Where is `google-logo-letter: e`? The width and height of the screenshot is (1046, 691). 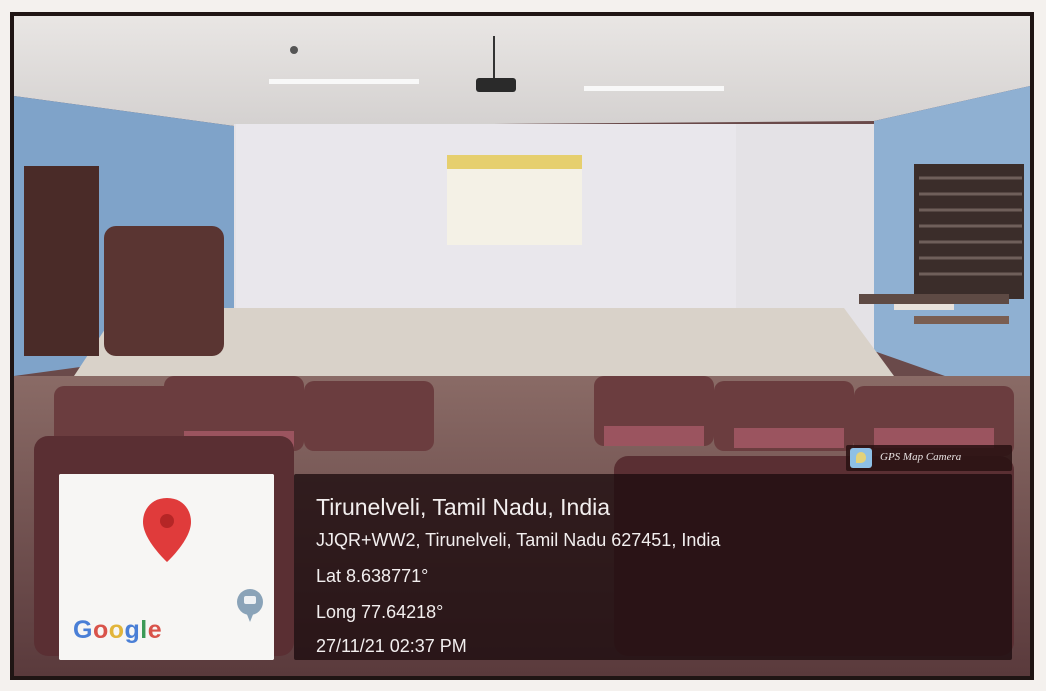 google-logo-letter: e is located at coordinates (155, 630).